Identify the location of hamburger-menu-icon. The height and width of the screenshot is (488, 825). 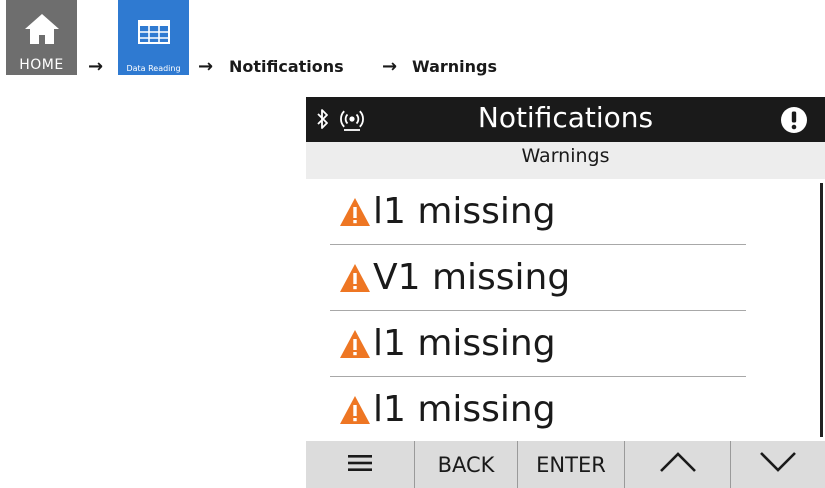
(360, 465).